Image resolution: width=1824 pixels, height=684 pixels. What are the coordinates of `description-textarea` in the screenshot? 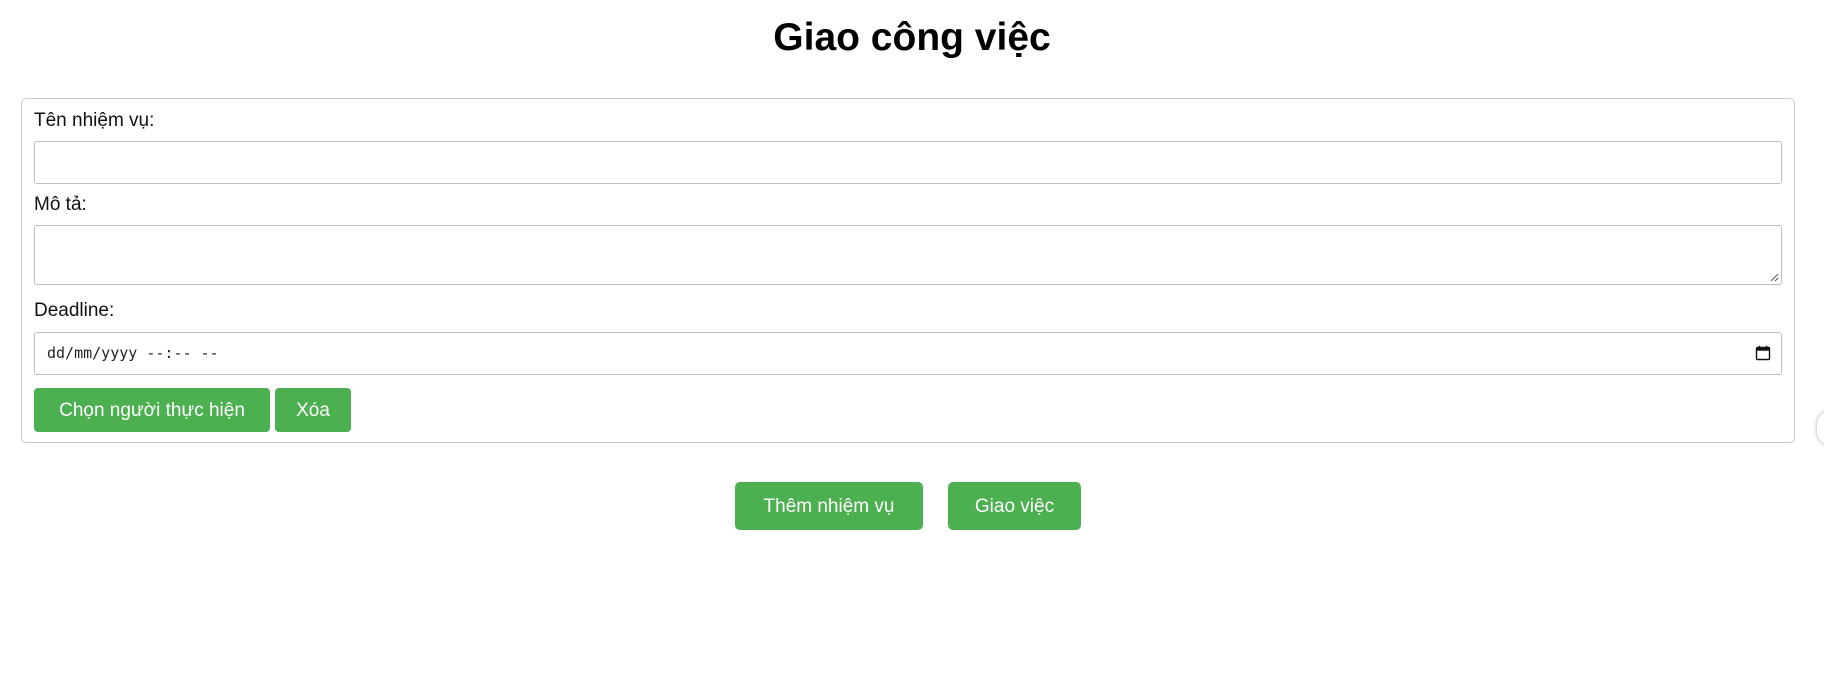 It's located at (908, 255).